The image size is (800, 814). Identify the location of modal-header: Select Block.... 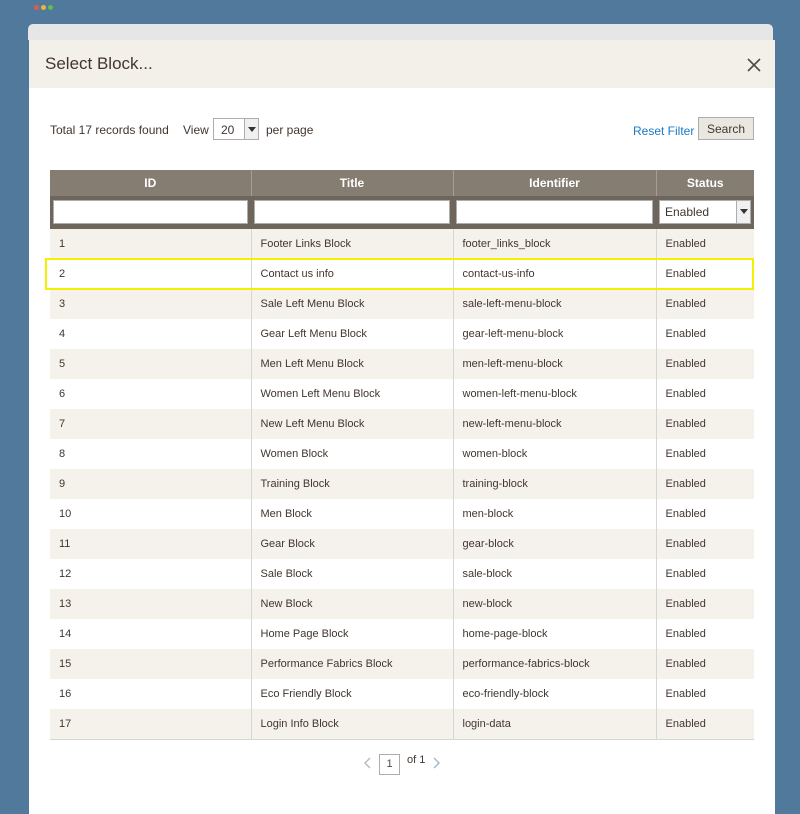
(402, 64).